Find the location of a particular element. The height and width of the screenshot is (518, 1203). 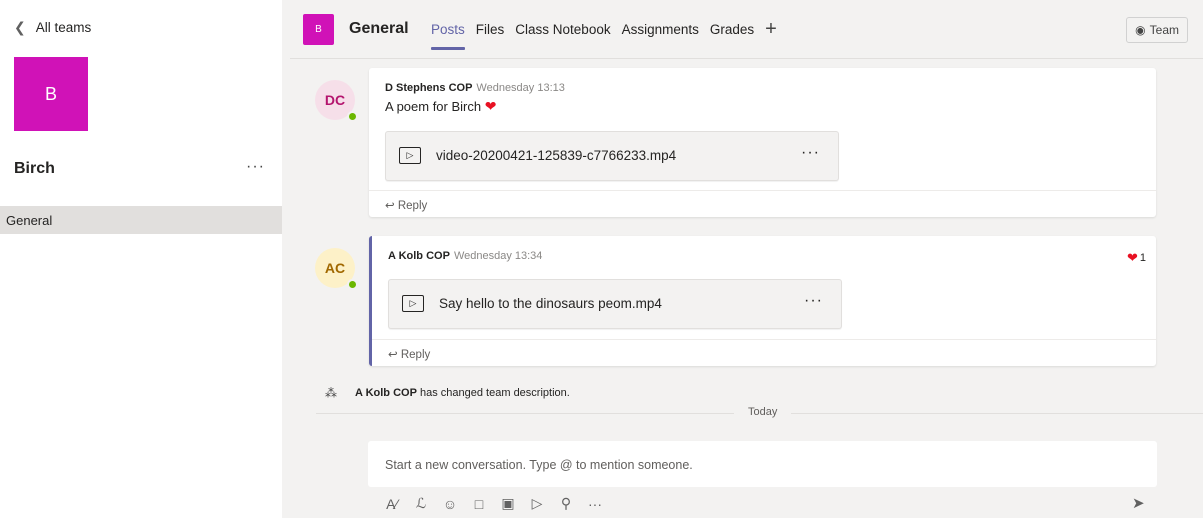

team-more-options-button: ··· is located at coordinates (255, 167).